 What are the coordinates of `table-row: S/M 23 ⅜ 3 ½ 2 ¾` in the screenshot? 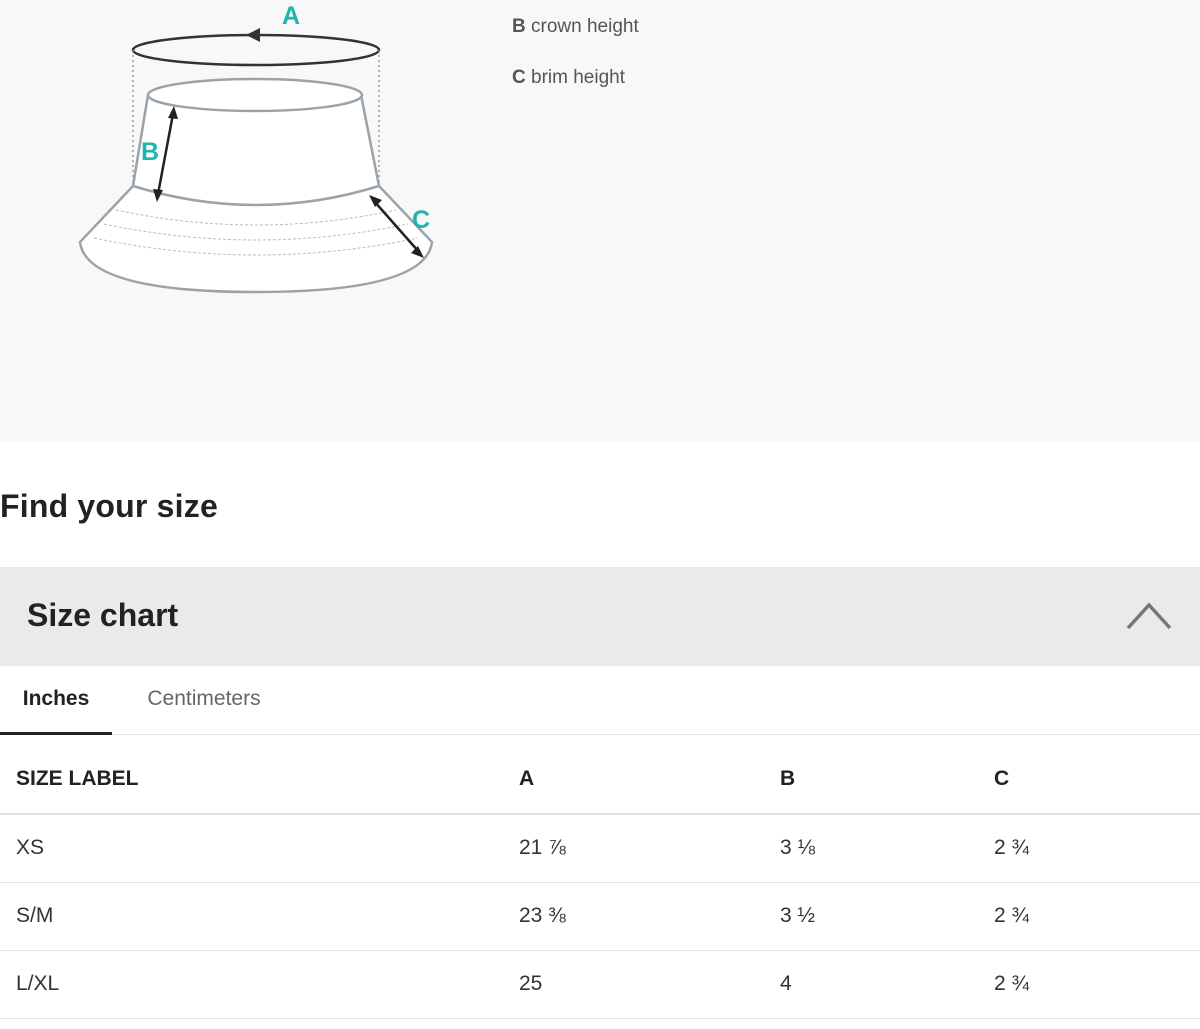 It's located at (600, 916).